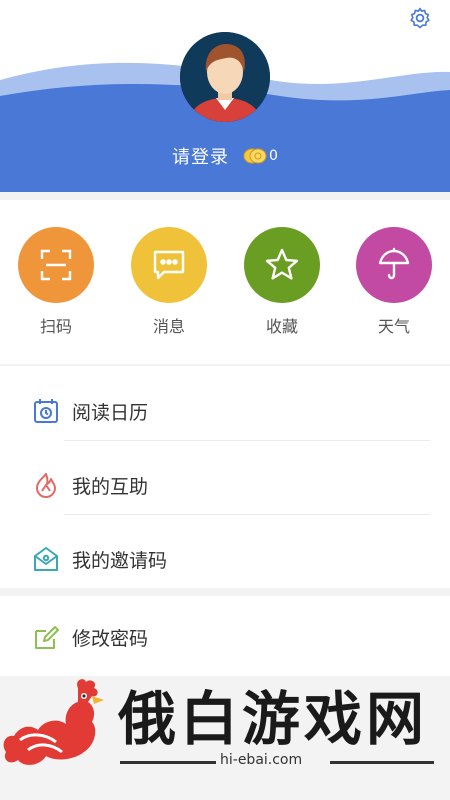  What do you see at coordinates (225, 485) in the screenshot?
I see `menu-item-mutual-help: 我的互助` at bounding box center [225, 485].